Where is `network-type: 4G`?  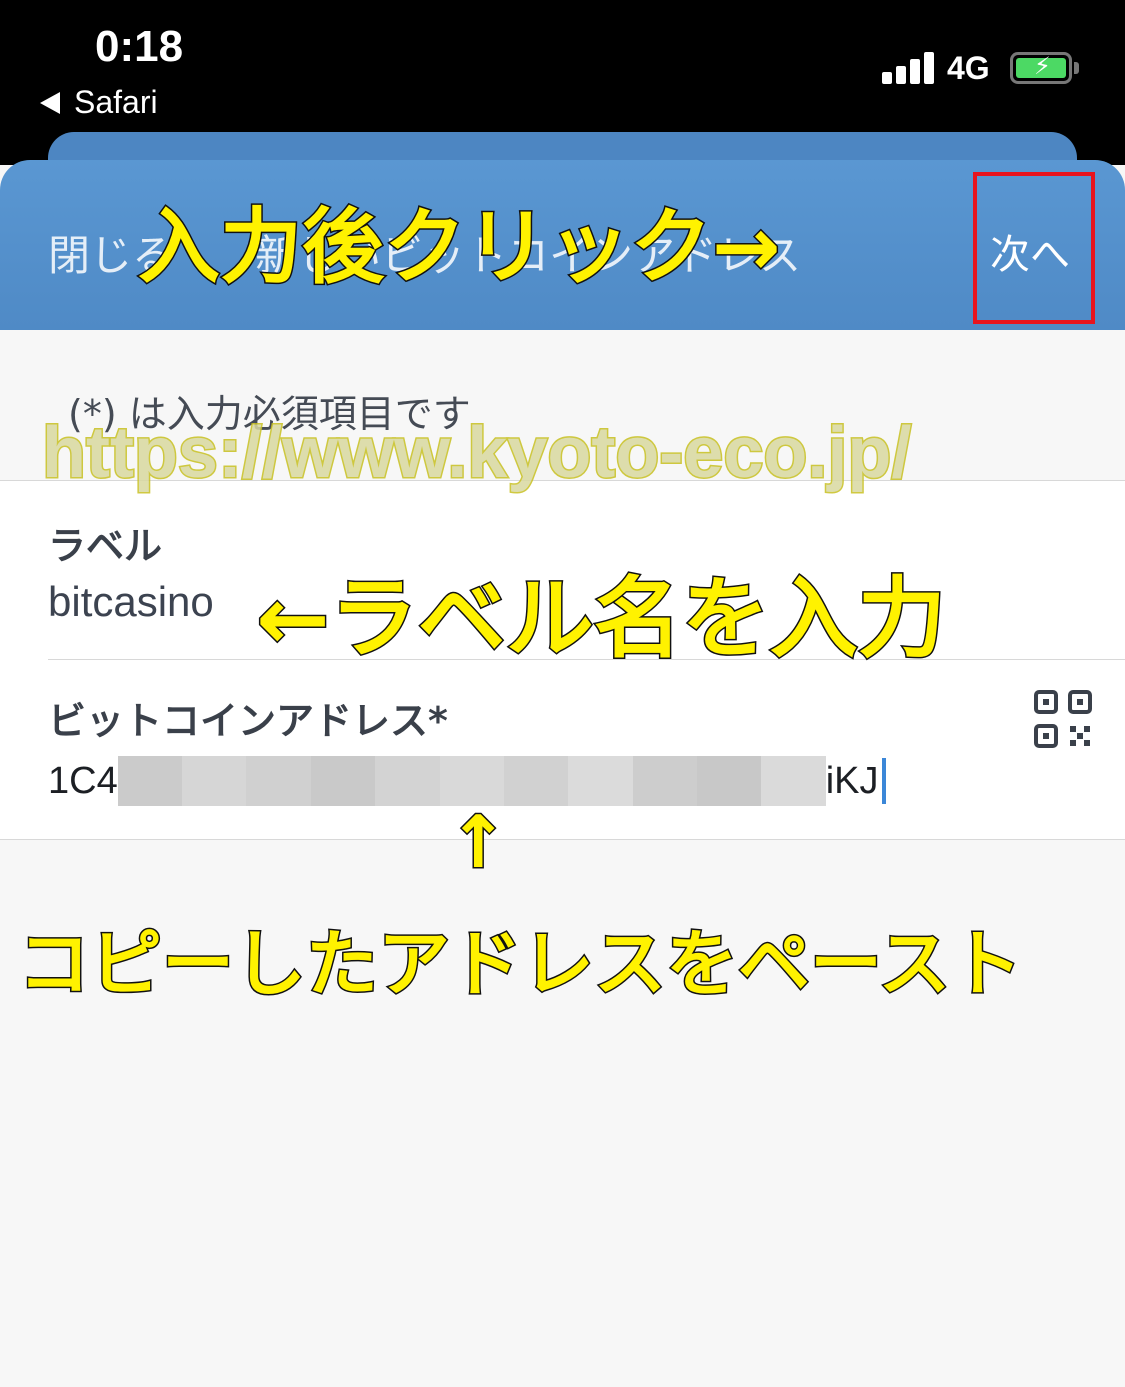
network-type: 4G is located at coordinates (968, 68).